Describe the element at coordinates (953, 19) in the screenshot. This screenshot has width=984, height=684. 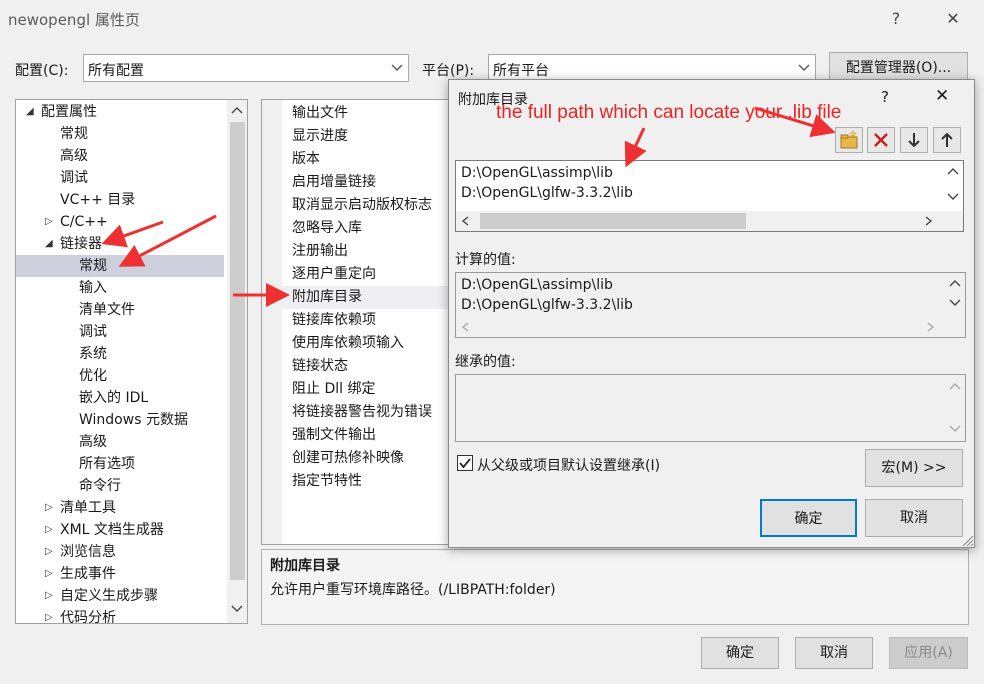
I see `close-button: ✕` at that location.